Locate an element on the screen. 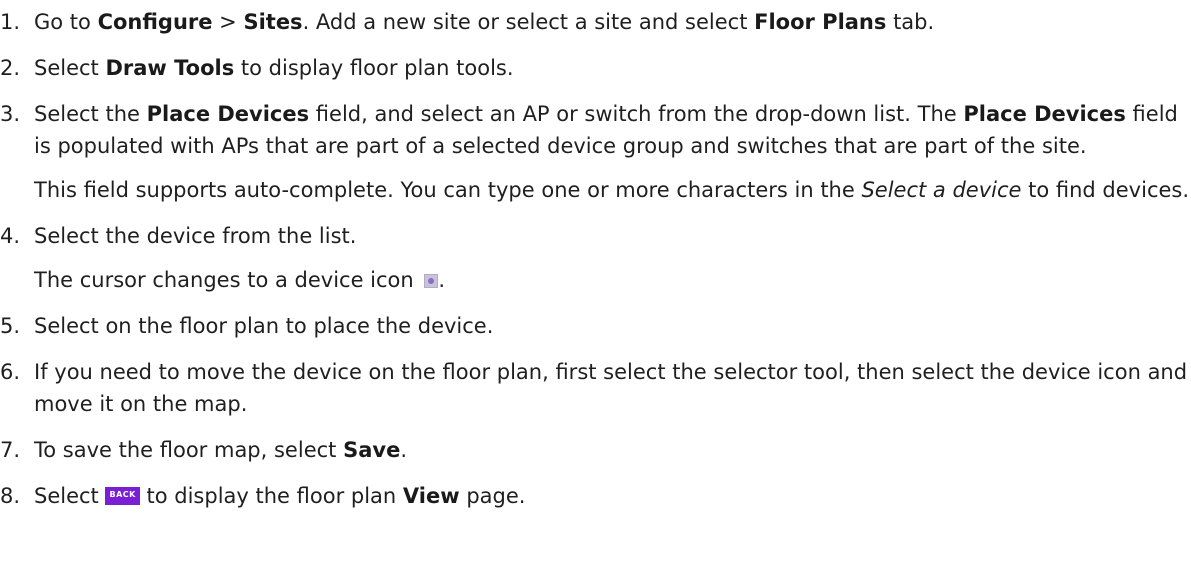 This screenshot has height=571, width=1191. ui-term-save: Save is located at coordinates (372, 450).